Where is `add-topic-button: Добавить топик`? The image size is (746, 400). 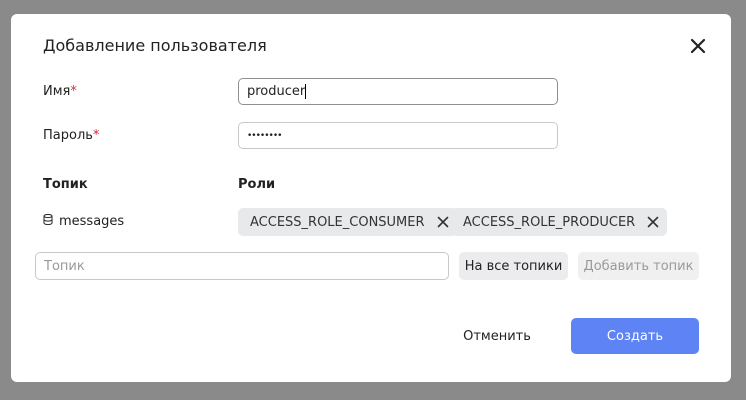 add-topic-button: Добавить топик is located at coordinates (638, 266).